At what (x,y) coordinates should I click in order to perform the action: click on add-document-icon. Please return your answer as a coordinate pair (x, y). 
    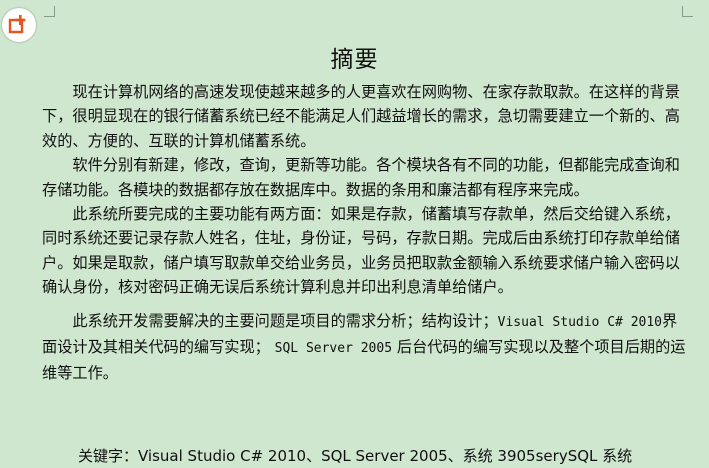
    Looking at the image, I should click on (17, 24).